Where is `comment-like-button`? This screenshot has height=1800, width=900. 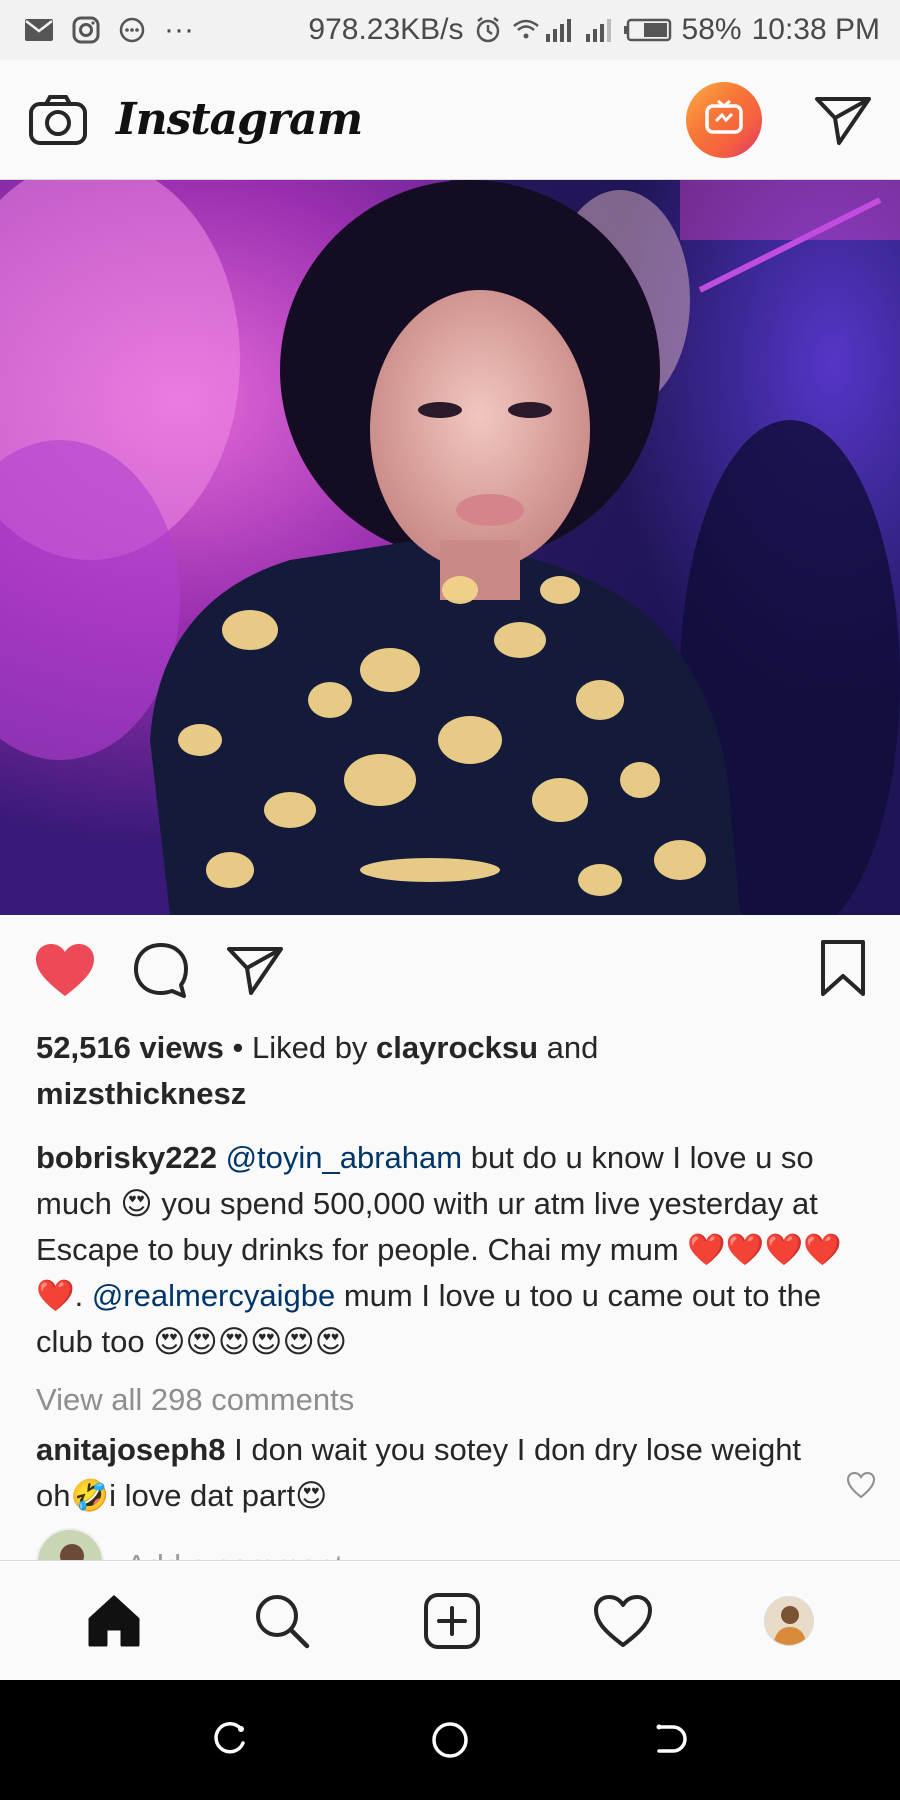
comment-like-button is located at coordinates (846, 1473).